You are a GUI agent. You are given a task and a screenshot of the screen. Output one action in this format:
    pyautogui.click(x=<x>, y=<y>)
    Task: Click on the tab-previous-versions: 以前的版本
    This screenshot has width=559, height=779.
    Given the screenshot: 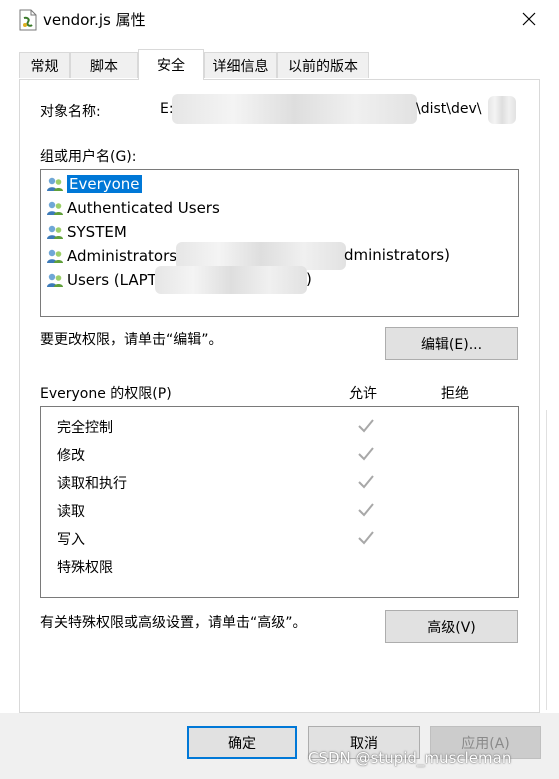 What is the action you would take?
    pyautogui.click(x=323, y=65)
    